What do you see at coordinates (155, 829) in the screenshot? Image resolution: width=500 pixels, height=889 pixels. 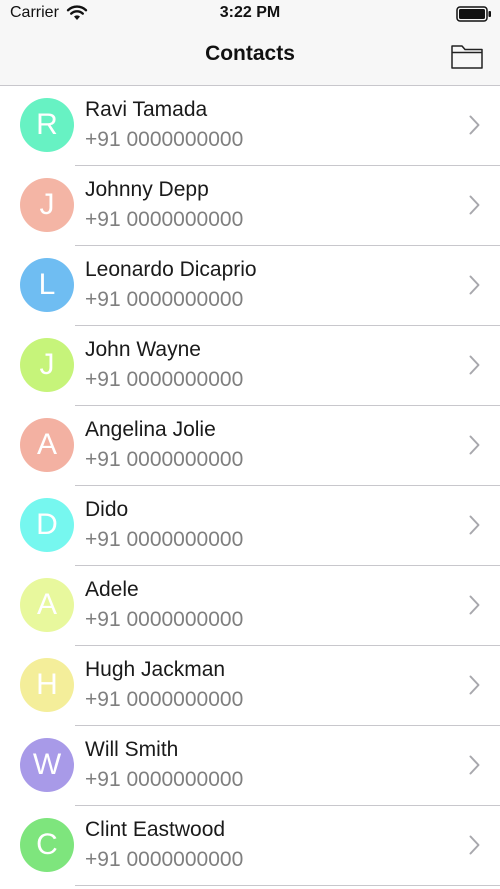 I see `contact-name: Clint Eastwood` at bounding box center [155, 829].